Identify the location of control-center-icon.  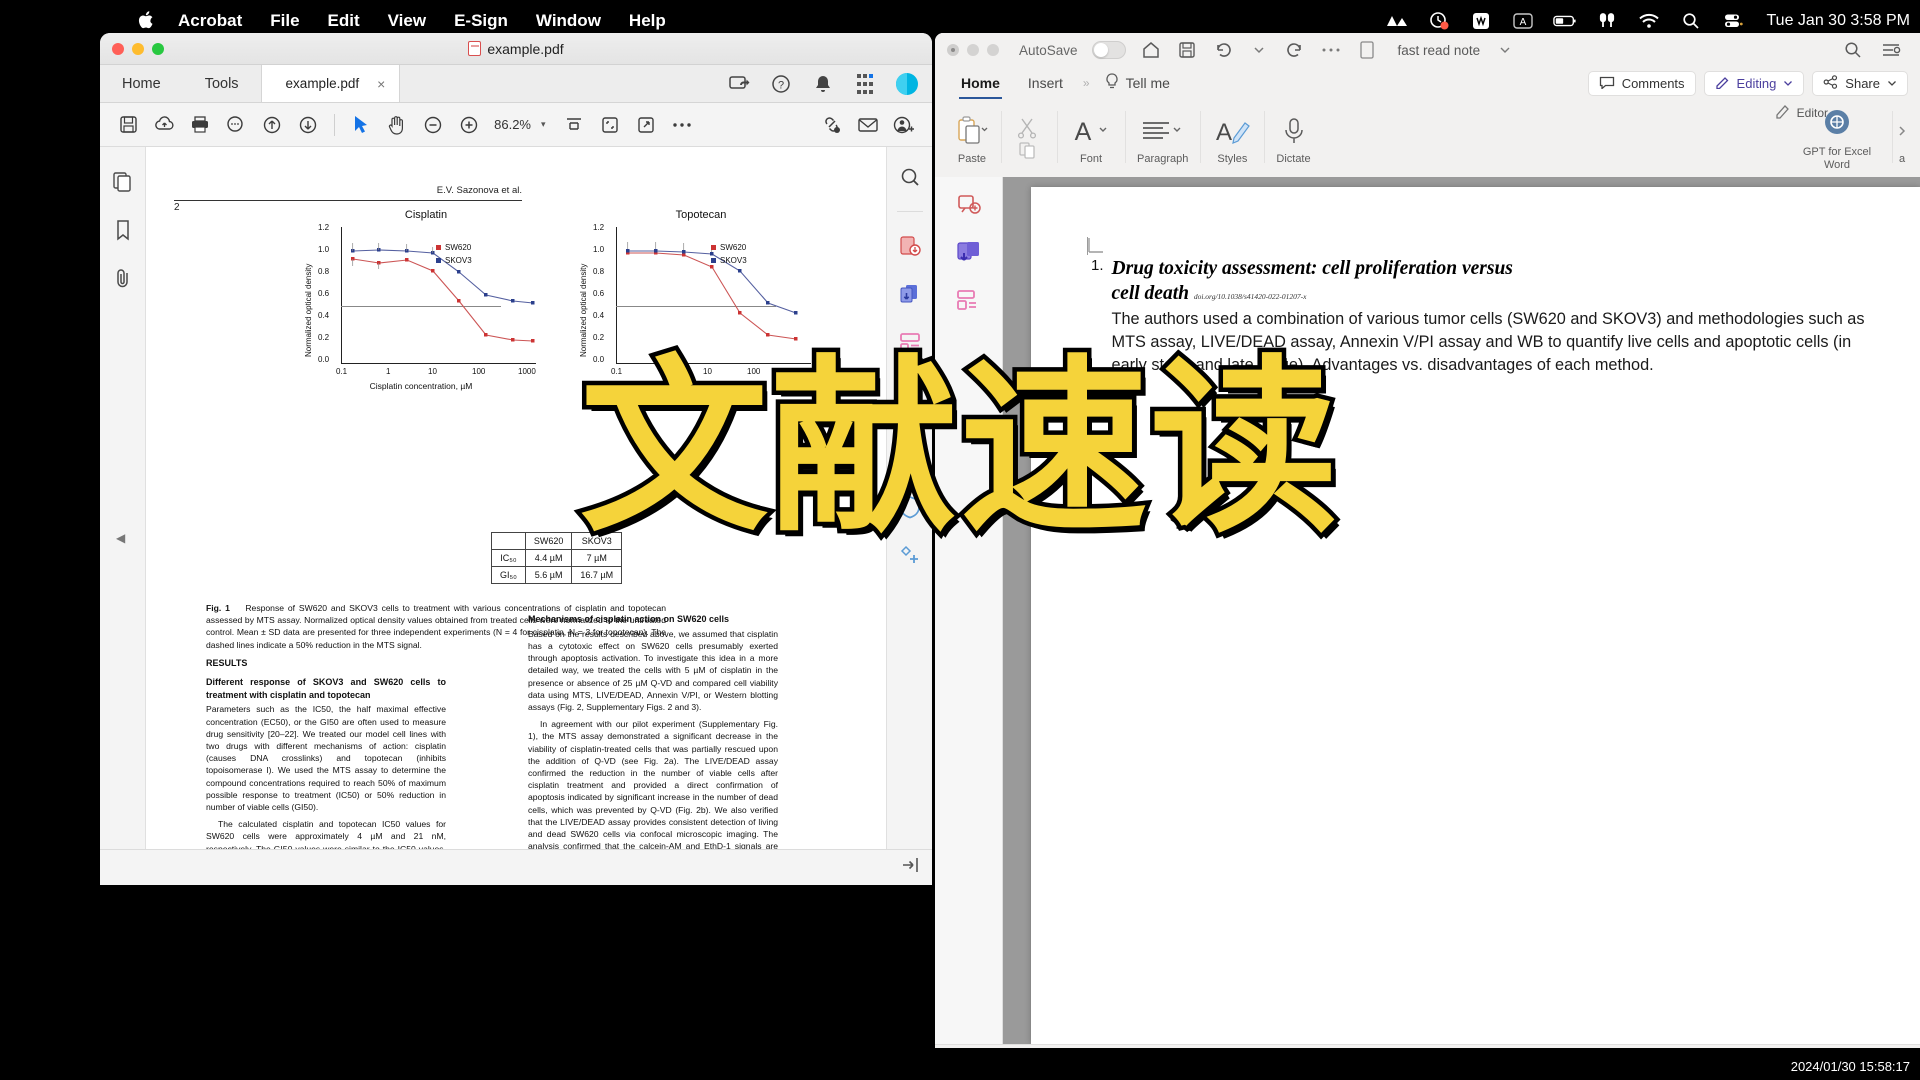
(1733, 21).